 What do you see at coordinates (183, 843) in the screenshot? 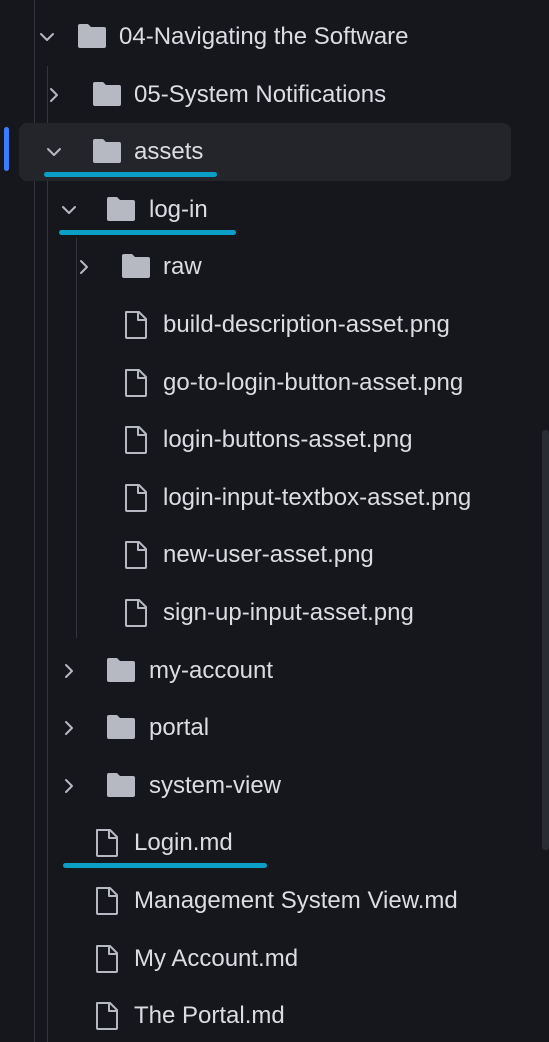
I see `tree-item-label: Login.md` at bounding box center [183, 843].